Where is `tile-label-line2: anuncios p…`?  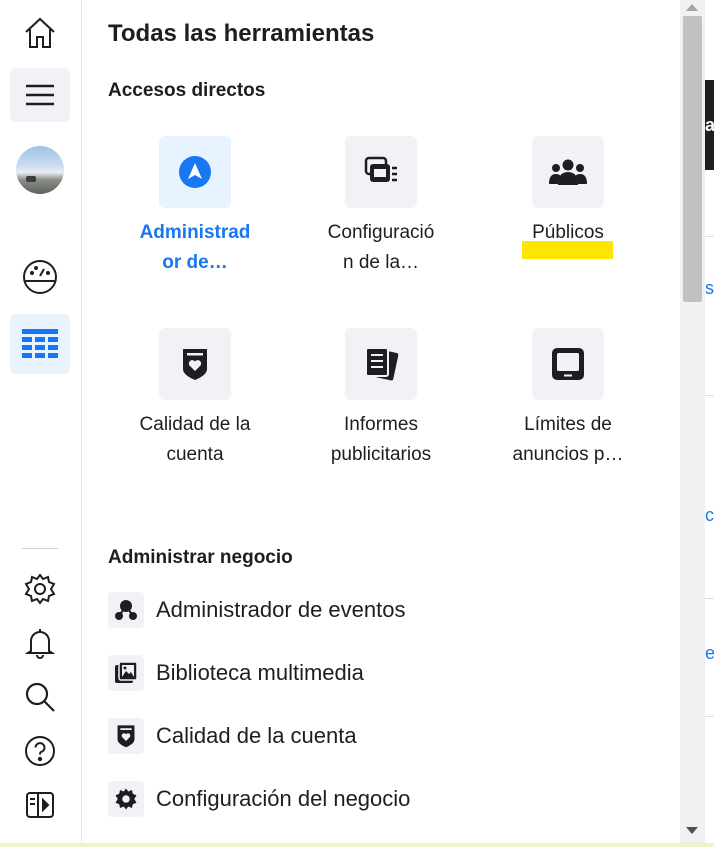
tile-label-line2: anuncios p… is located at coordinates (568, 454).